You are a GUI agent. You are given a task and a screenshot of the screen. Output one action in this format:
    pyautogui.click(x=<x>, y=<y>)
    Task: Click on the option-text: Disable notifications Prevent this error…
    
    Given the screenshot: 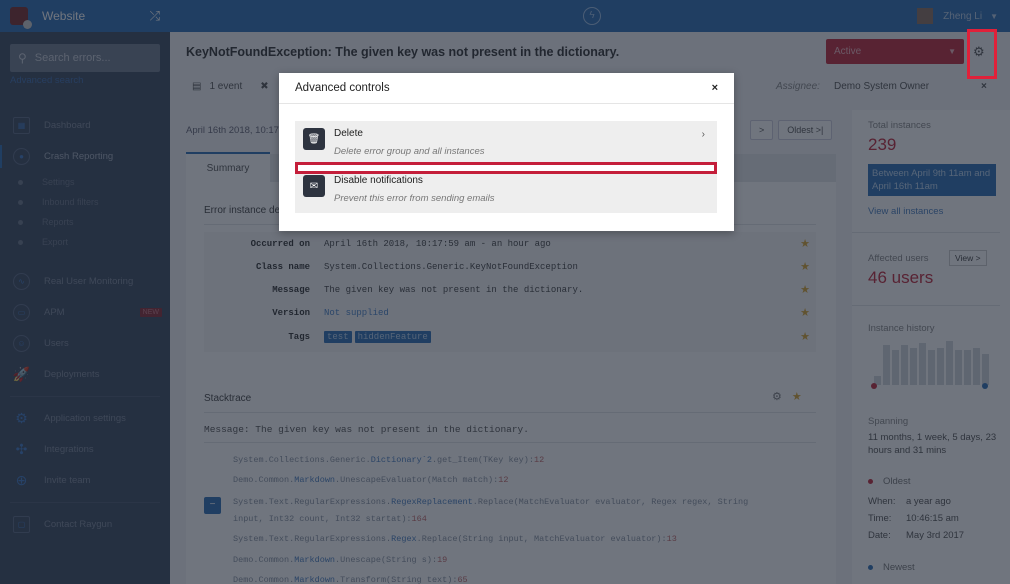 What is the action you would take?
    pyautogui.click(x=414, y=190)
    